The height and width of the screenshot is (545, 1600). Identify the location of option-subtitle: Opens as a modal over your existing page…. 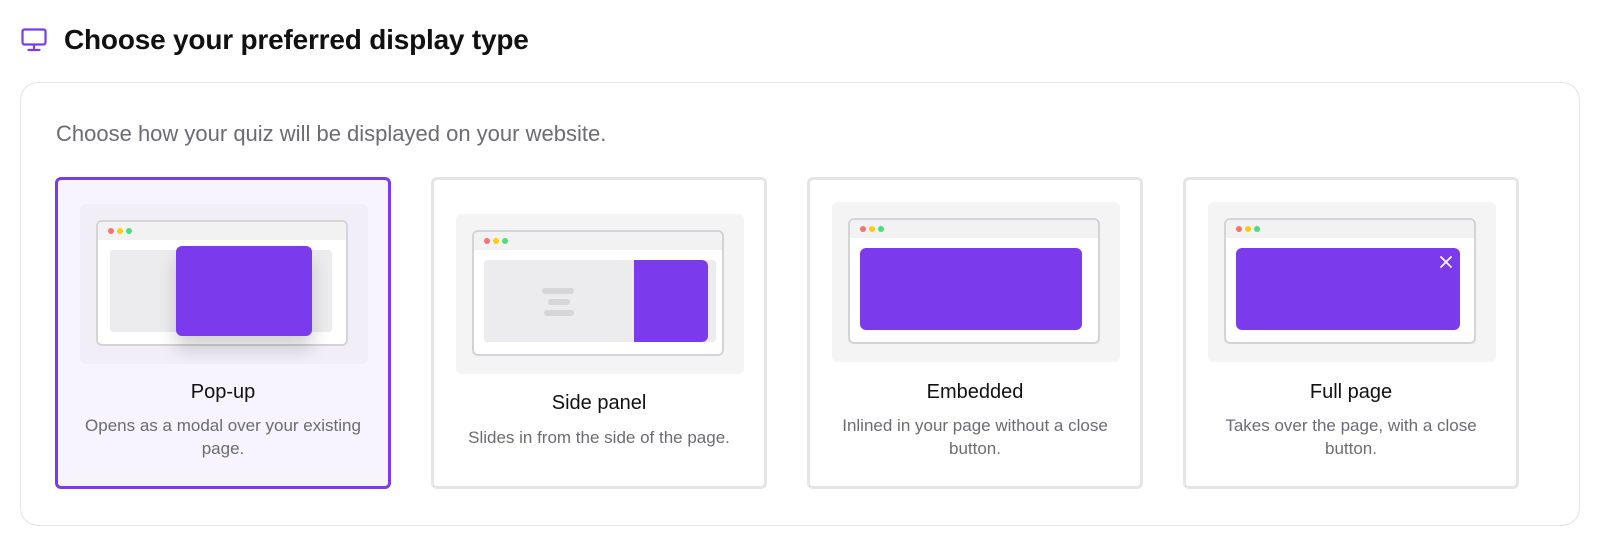
(223, 437).